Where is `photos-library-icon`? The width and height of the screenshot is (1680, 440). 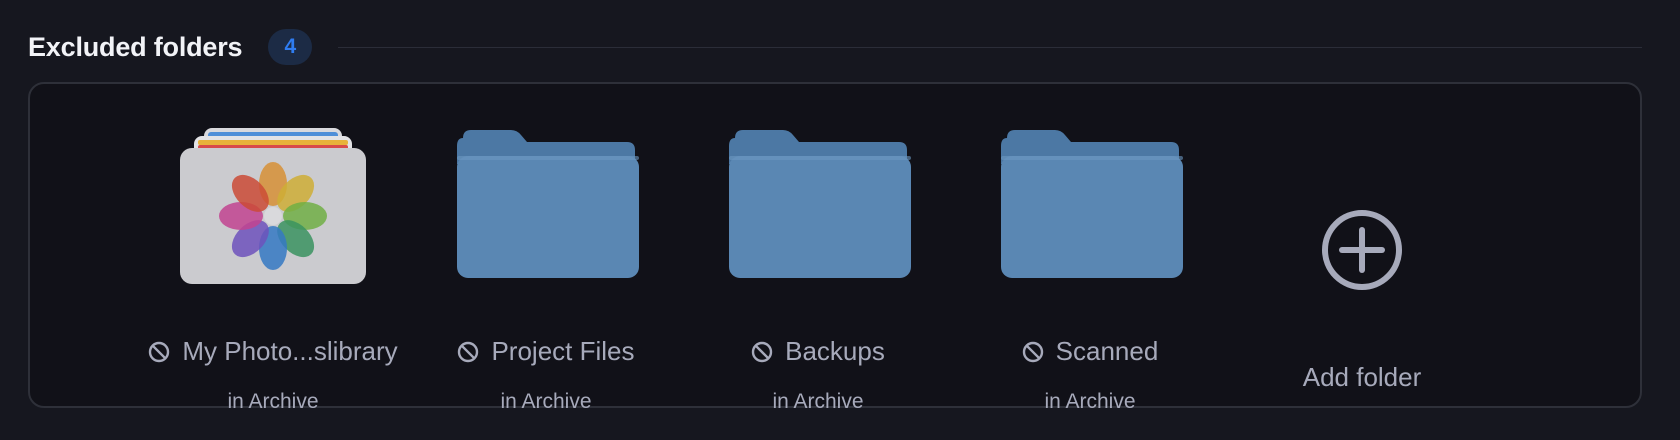 photos-library-icon is located at coordinates (273, 206).